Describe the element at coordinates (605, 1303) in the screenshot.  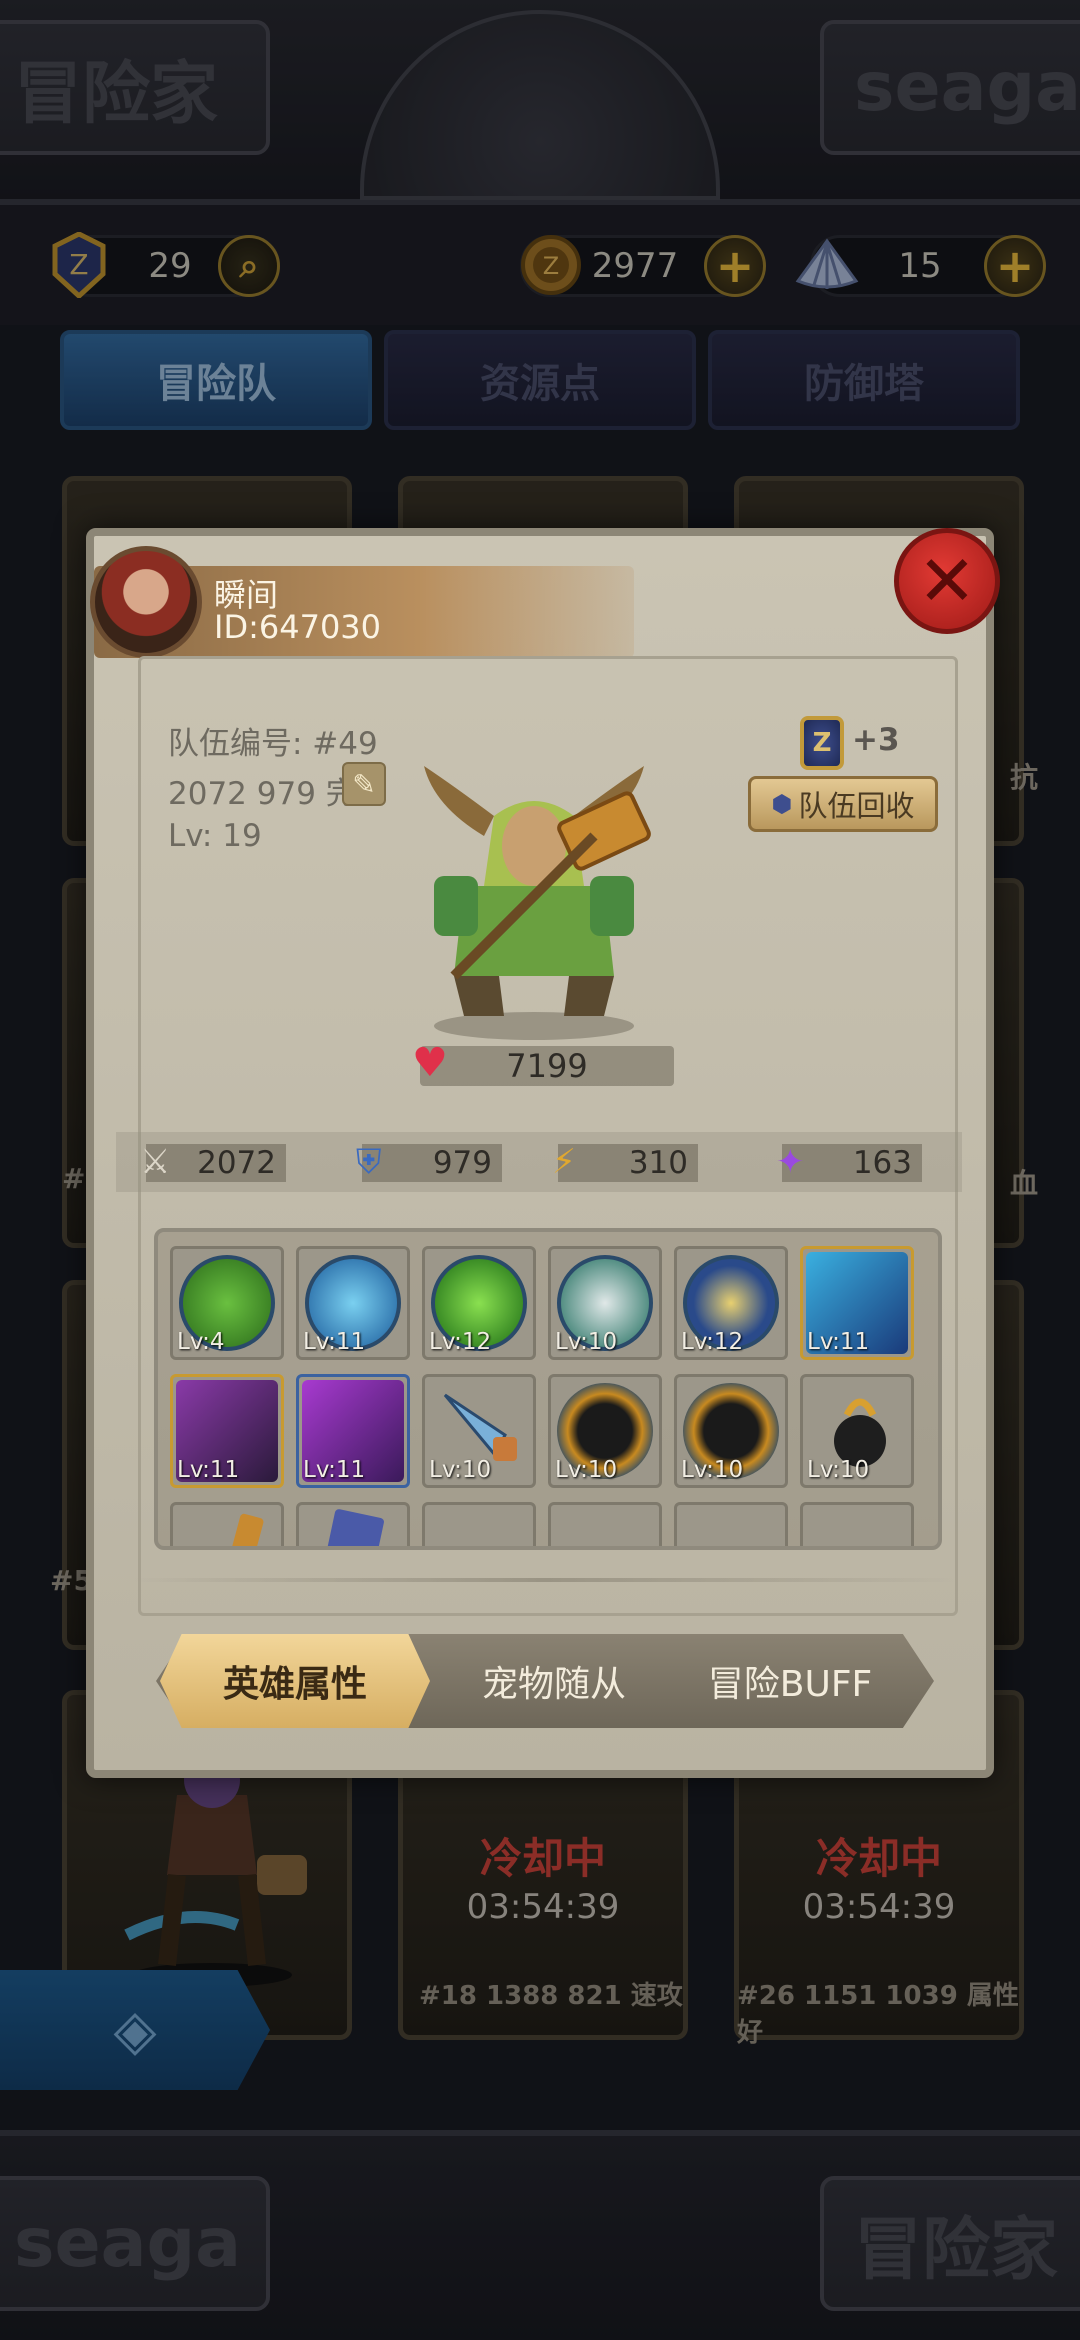
I see `skill-slot: Lv:10` at that location.